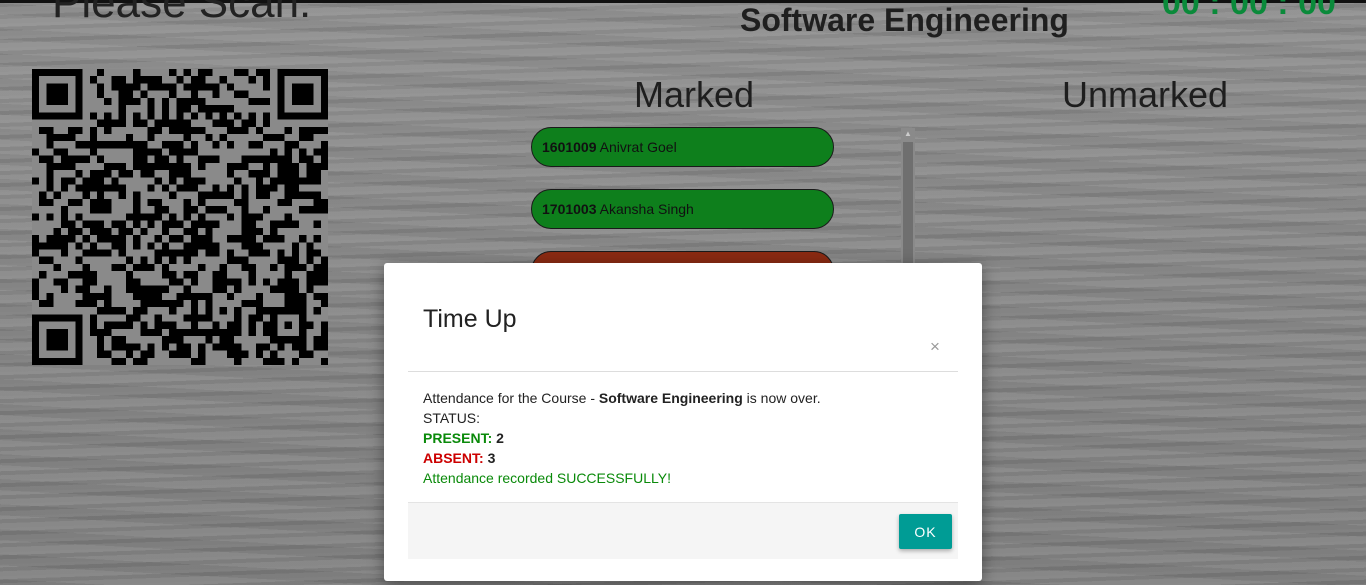  What do you see at coordinates (622, 458) in the screenshot?
I see `absent-line: ABSENT: 3` at bounding box center [622, 458].